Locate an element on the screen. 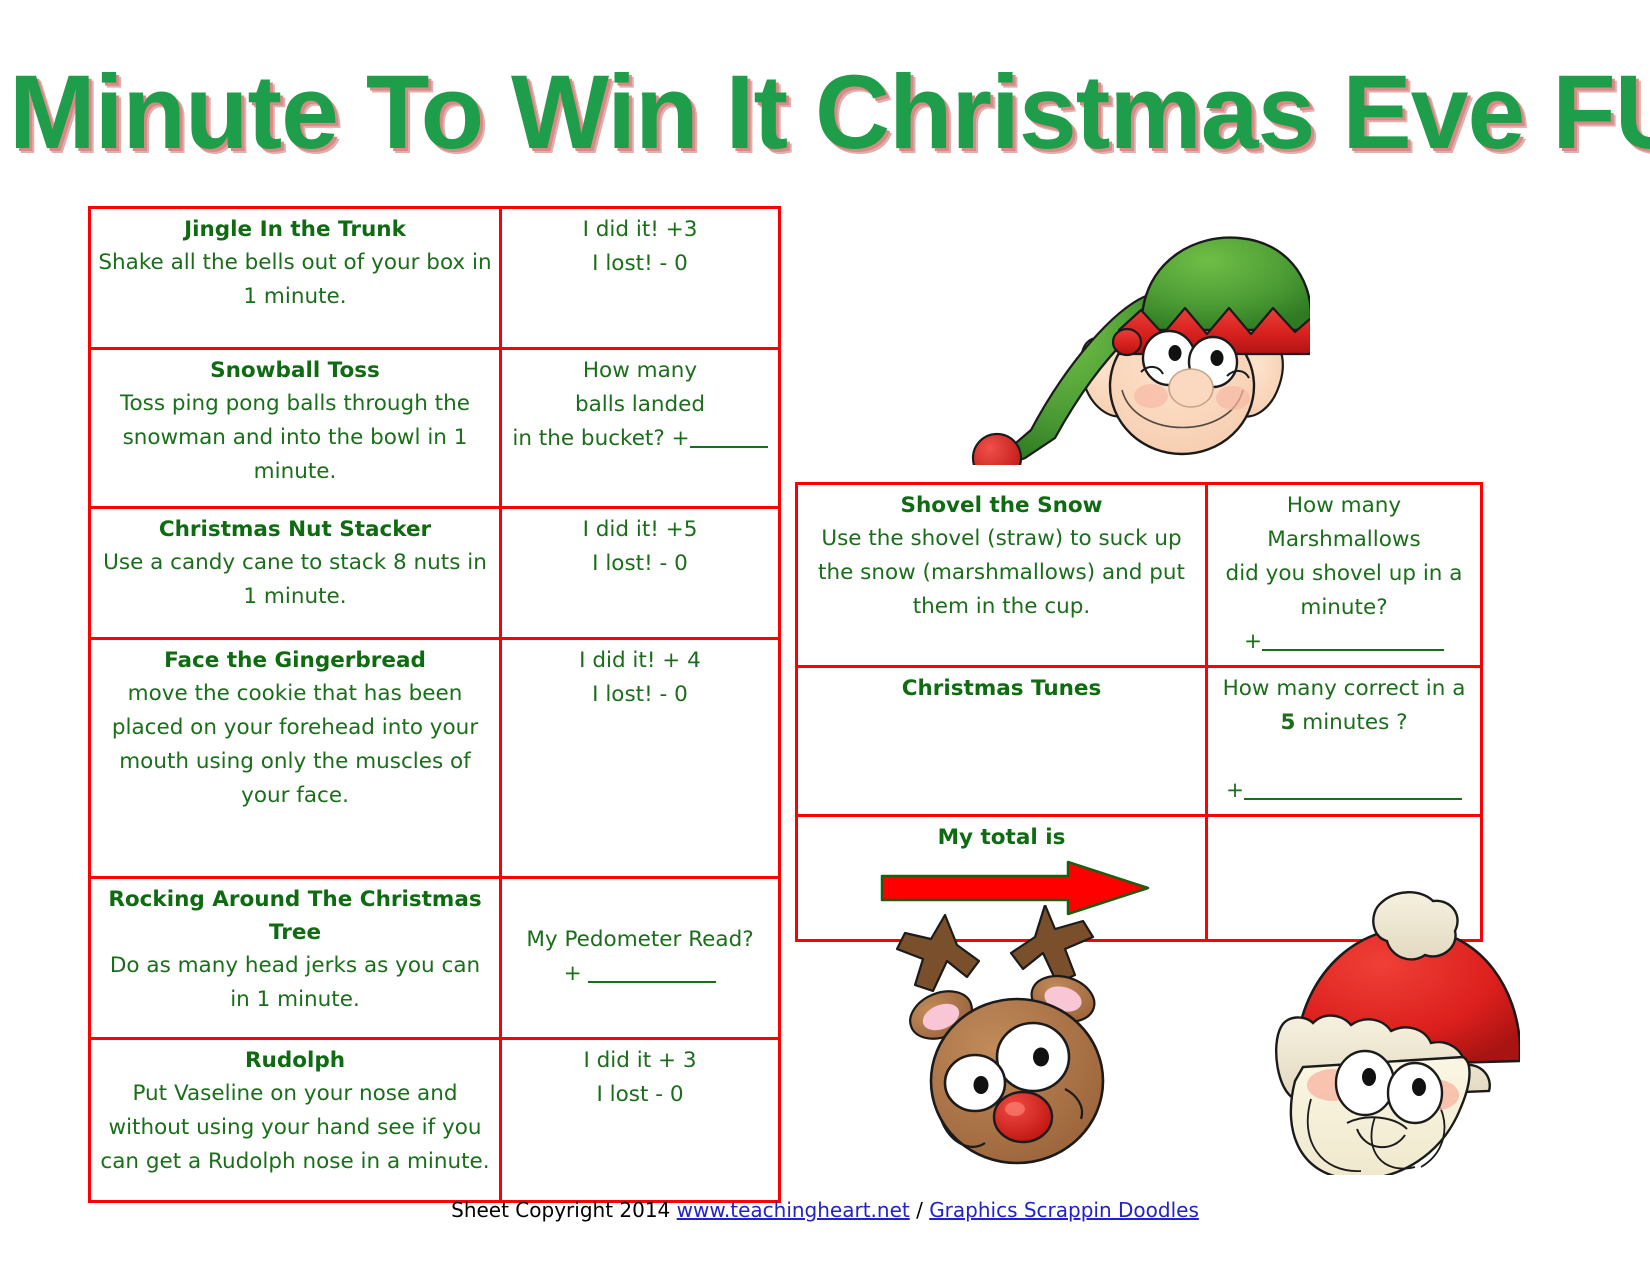  score-cell: I did it! +5 I lost! - 0 is located at coordinates (640, 573).